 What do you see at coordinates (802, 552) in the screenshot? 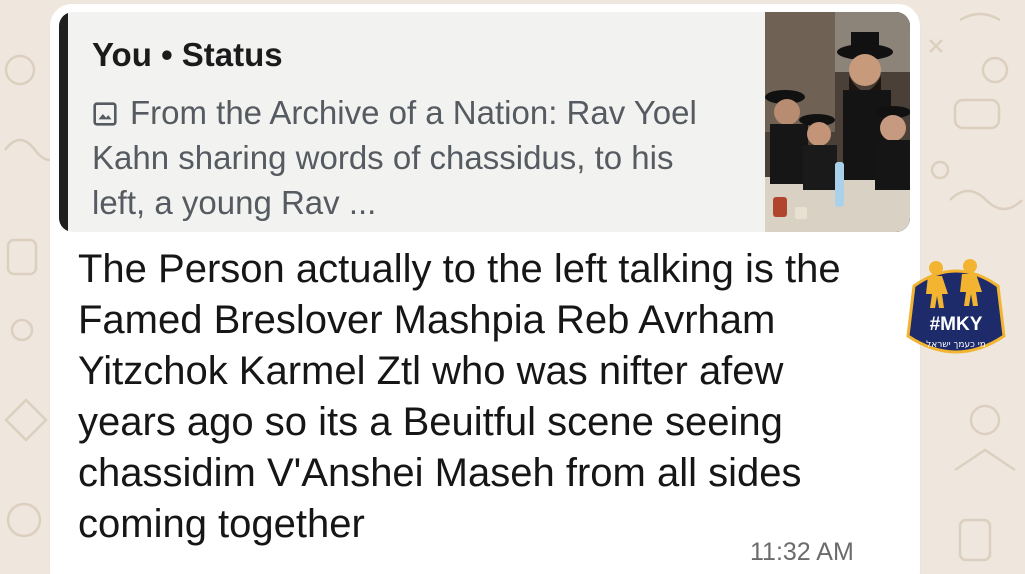
I see `message-timestamp: 11:32 AM` at bounding box center [802, 552].